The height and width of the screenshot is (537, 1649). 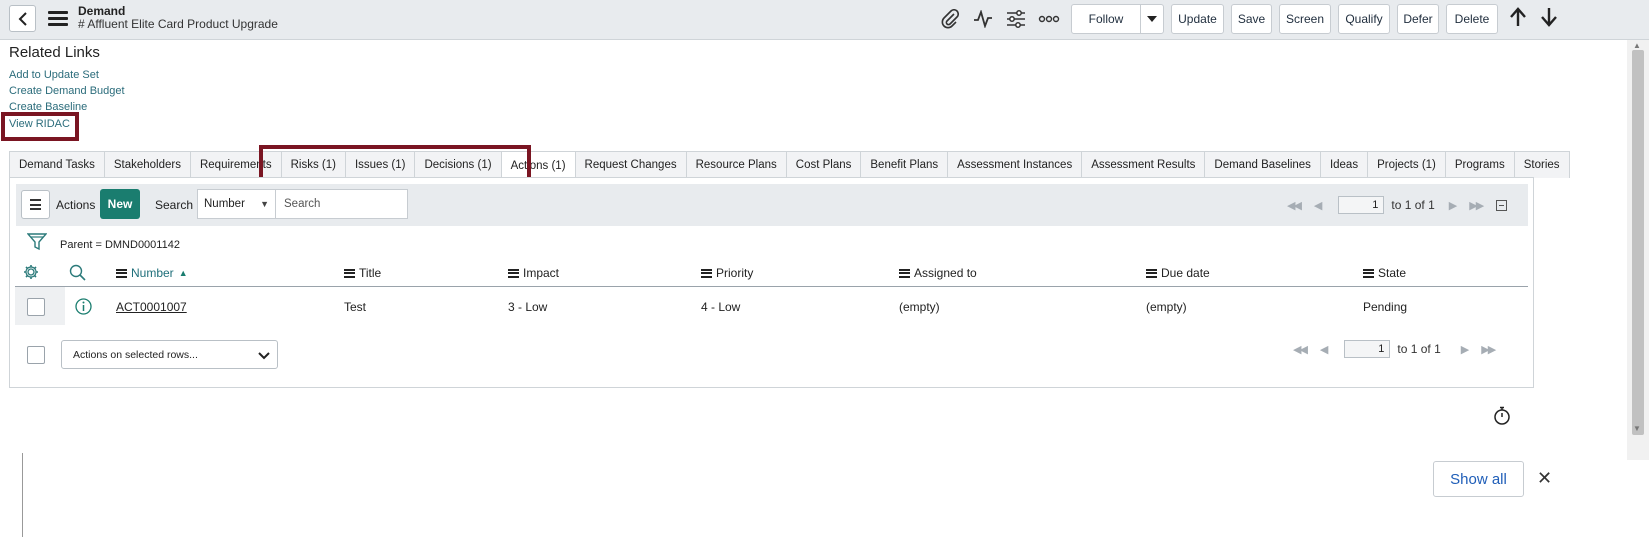 I want to click on save-button: Save, so click(x=1251, y=19).